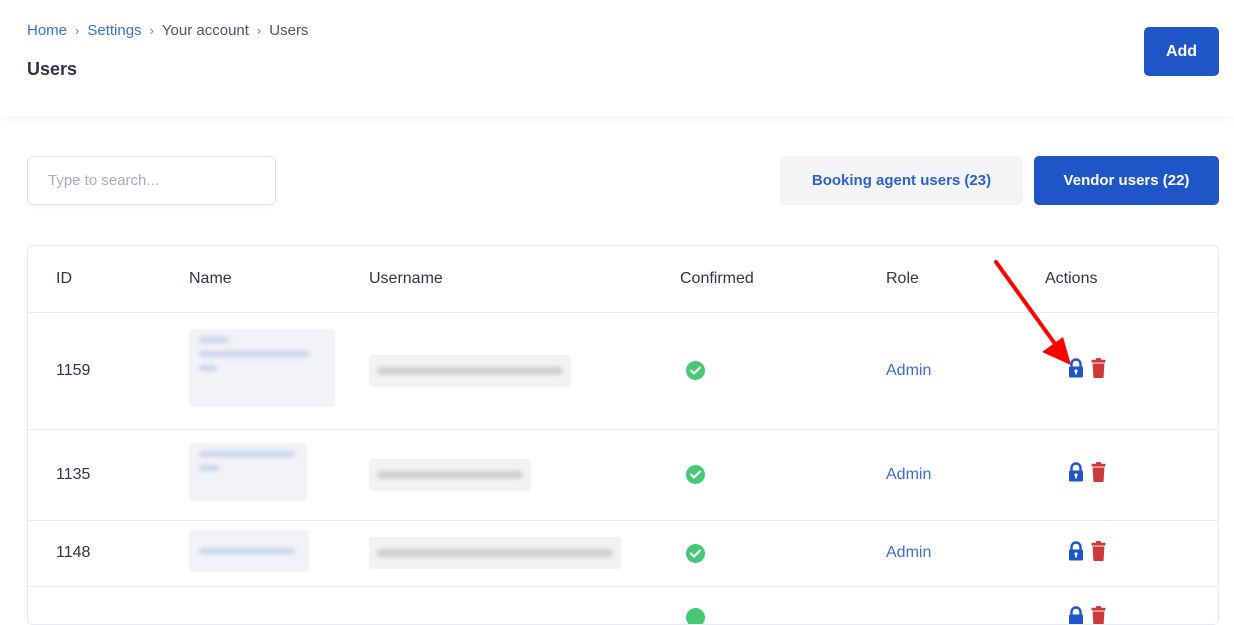 This screenshot has height=625, width=1234. Describe the element at coordinates (937, 279) in the screenshot. I see `column-header-role: Role` at that location.